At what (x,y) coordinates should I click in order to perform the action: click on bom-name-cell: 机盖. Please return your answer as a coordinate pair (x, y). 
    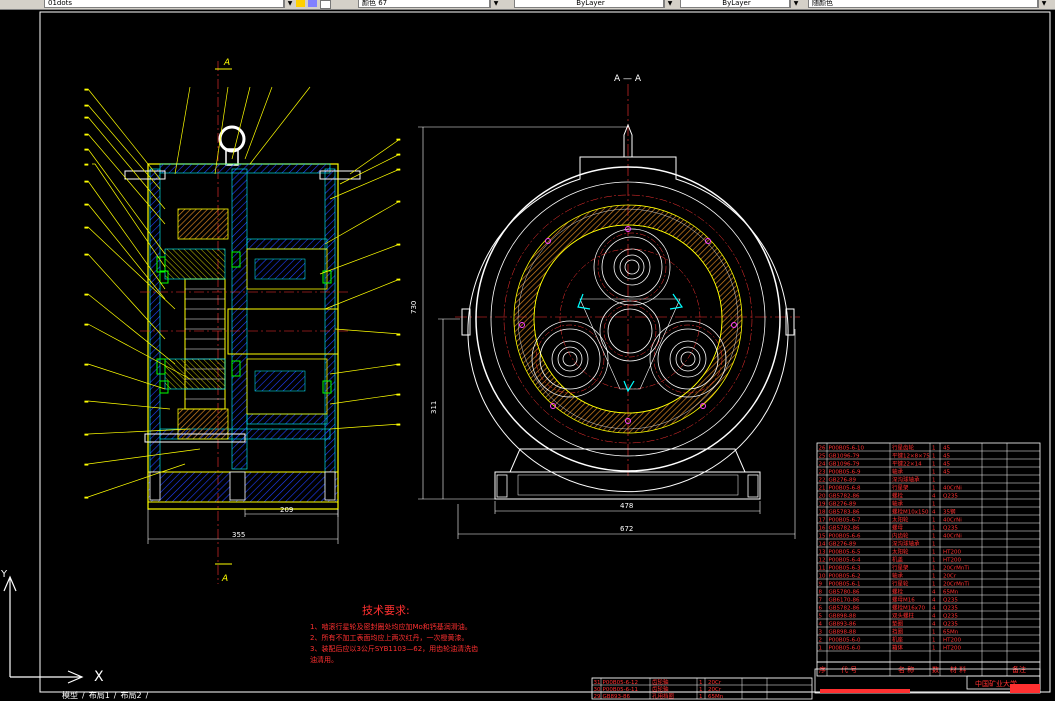
    Looking at the image, I should click on (898, 560).